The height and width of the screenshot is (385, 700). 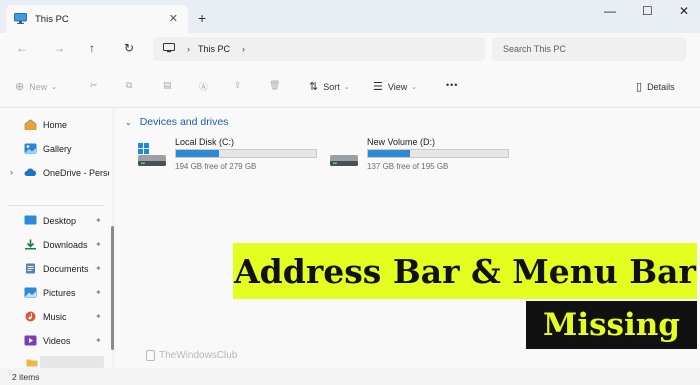 I want to click on sidebar-item-onedrive: OneDrive - Perso, so click(x=66, y=172).